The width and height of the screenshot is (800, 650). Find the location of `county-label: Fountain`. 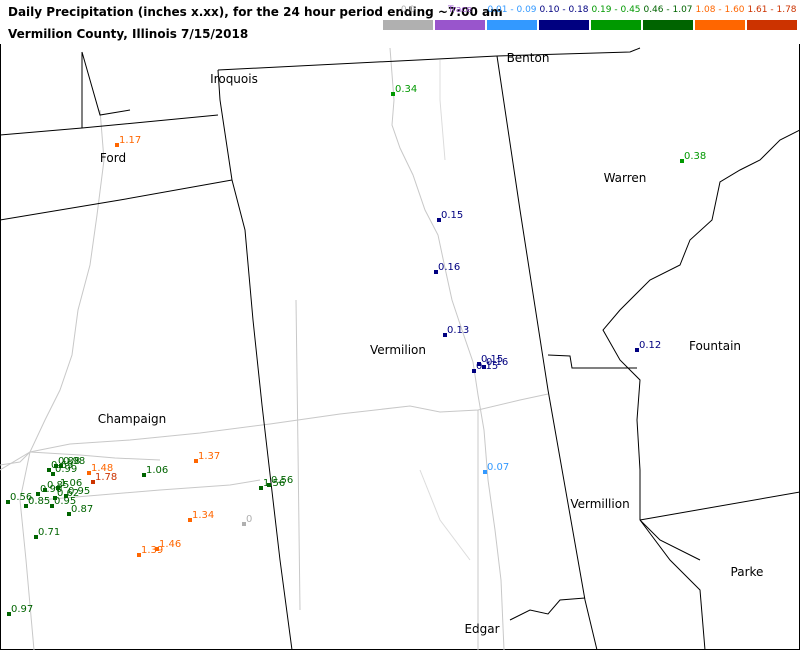

county-label: Fountain is located at coordinates (715, 346).